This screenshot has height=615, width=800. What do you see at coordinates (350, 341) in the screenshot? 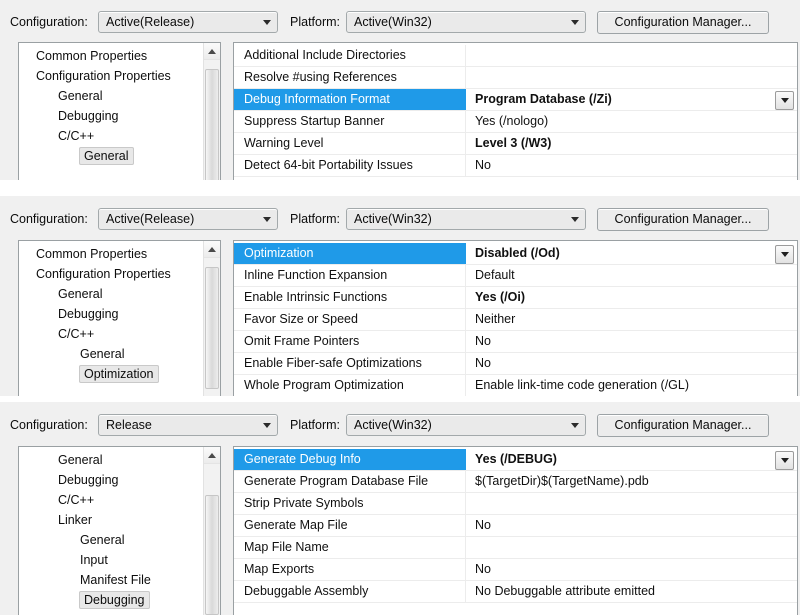
I see `property-name: Omit Frame Pointers` at bounding box center [350, 341].